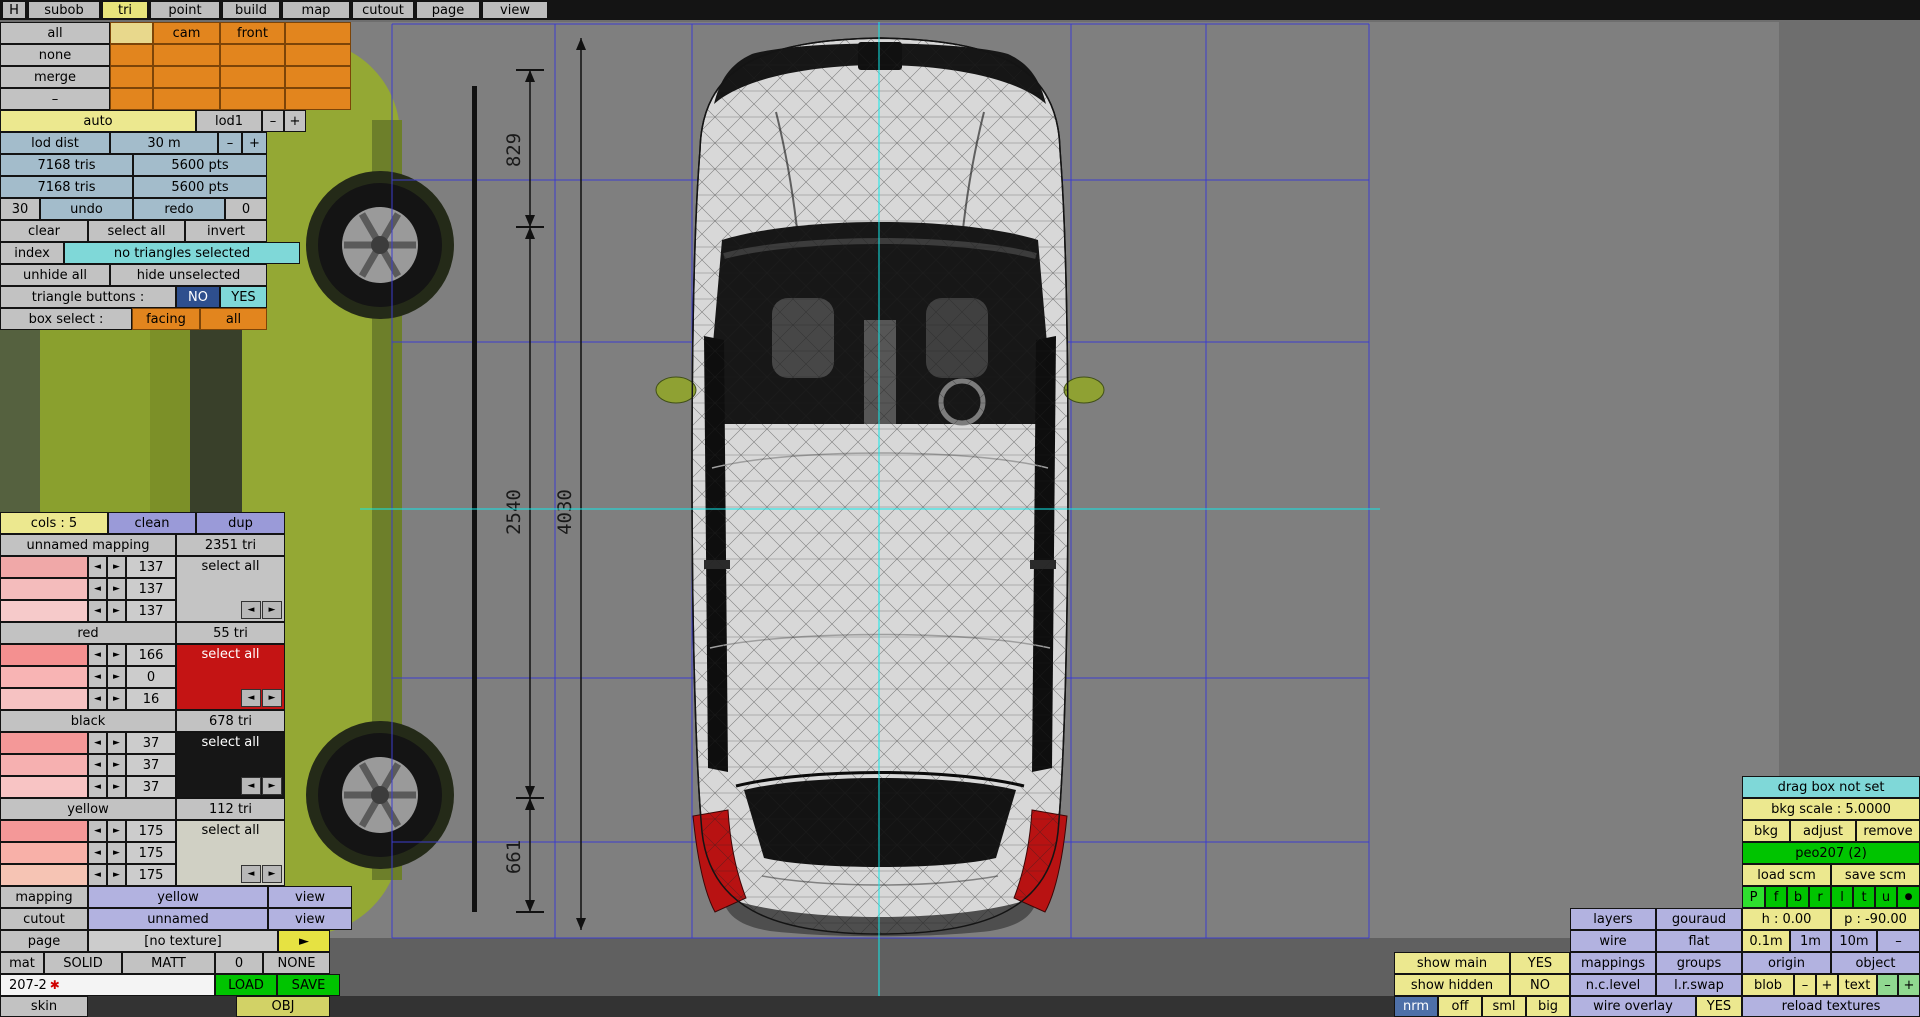 The height and width of the screenshot is (1017, 1920). What do you see at coordinates (1460, 1006) in the screenshot?
I see `nrm-off-button: off` at bounding box center [1460, 1006].